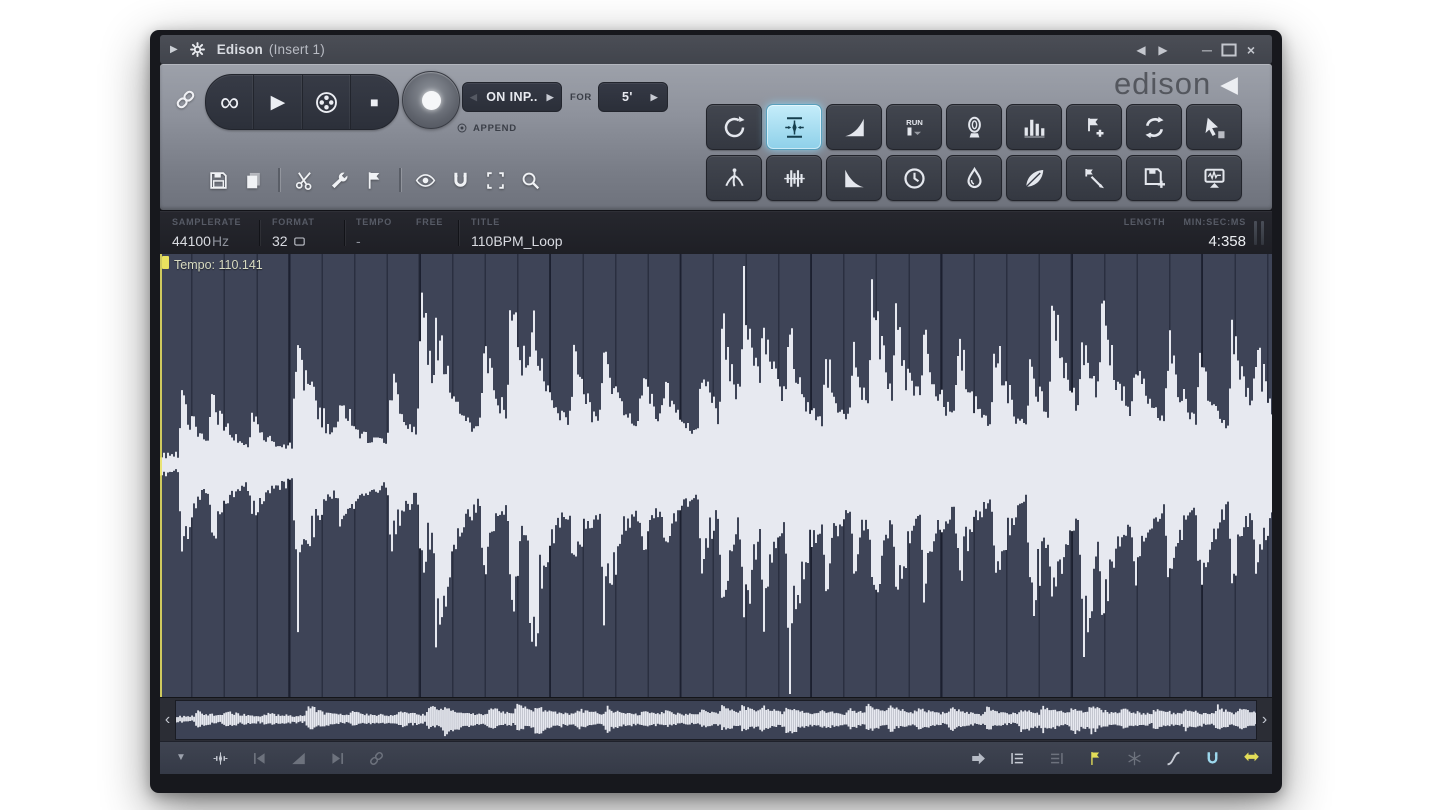  I want to click on play-to-button, so click(978, 758).